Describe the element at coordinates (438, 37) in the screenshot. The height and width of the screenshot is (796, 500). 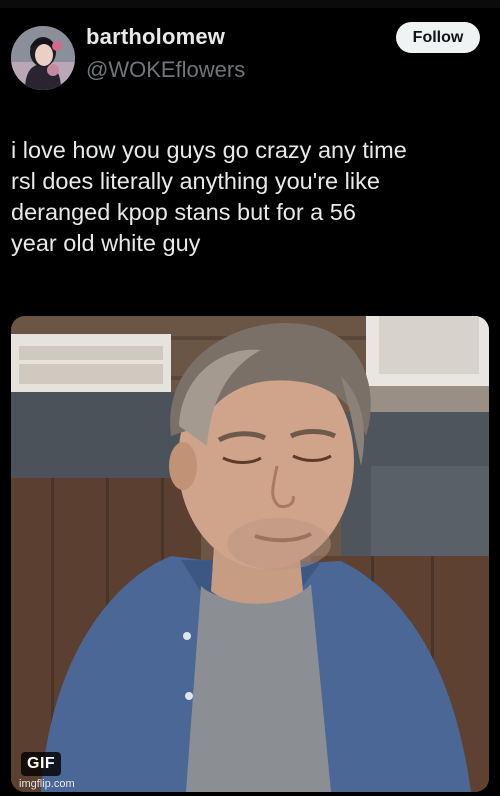
I see `follow-button: Follow` at that location.